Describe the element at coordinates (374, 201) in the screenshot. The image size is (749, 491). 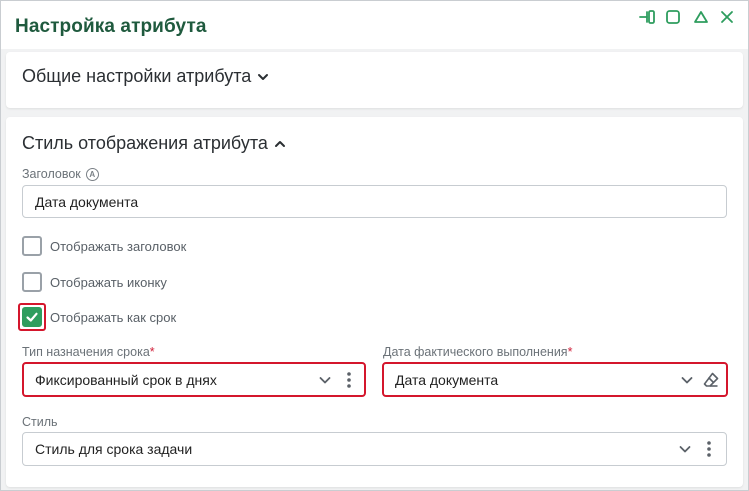
I see `header-input: Дата документа` at that location.